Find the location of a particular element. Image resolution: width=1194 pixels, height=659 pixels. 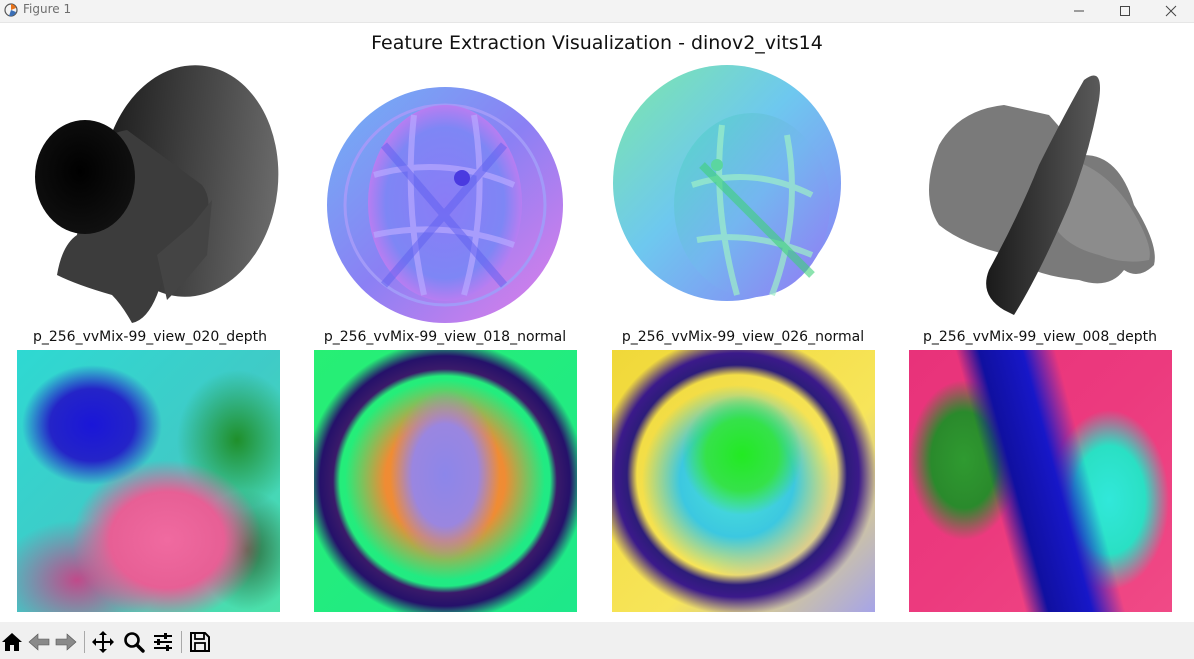

pan-move-icon is located at coordinates (103, 642).